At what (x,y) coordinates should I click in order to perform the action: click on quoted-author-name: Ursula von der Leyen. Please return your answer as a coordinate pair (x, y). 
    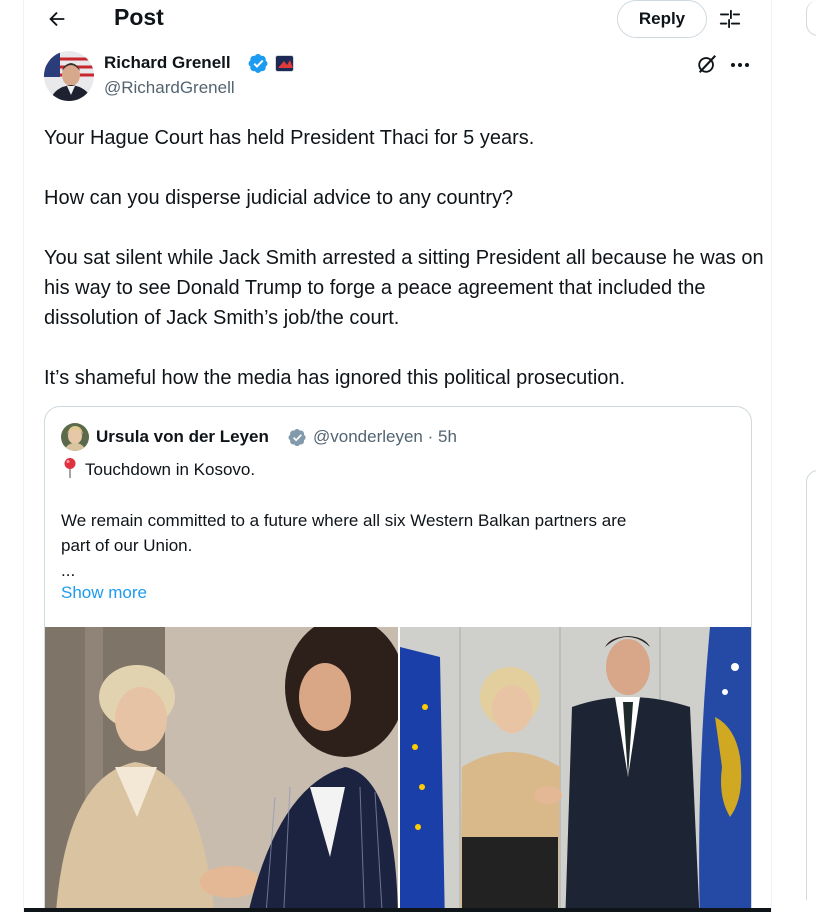
    Looking at the image, I should click on (182, 437).